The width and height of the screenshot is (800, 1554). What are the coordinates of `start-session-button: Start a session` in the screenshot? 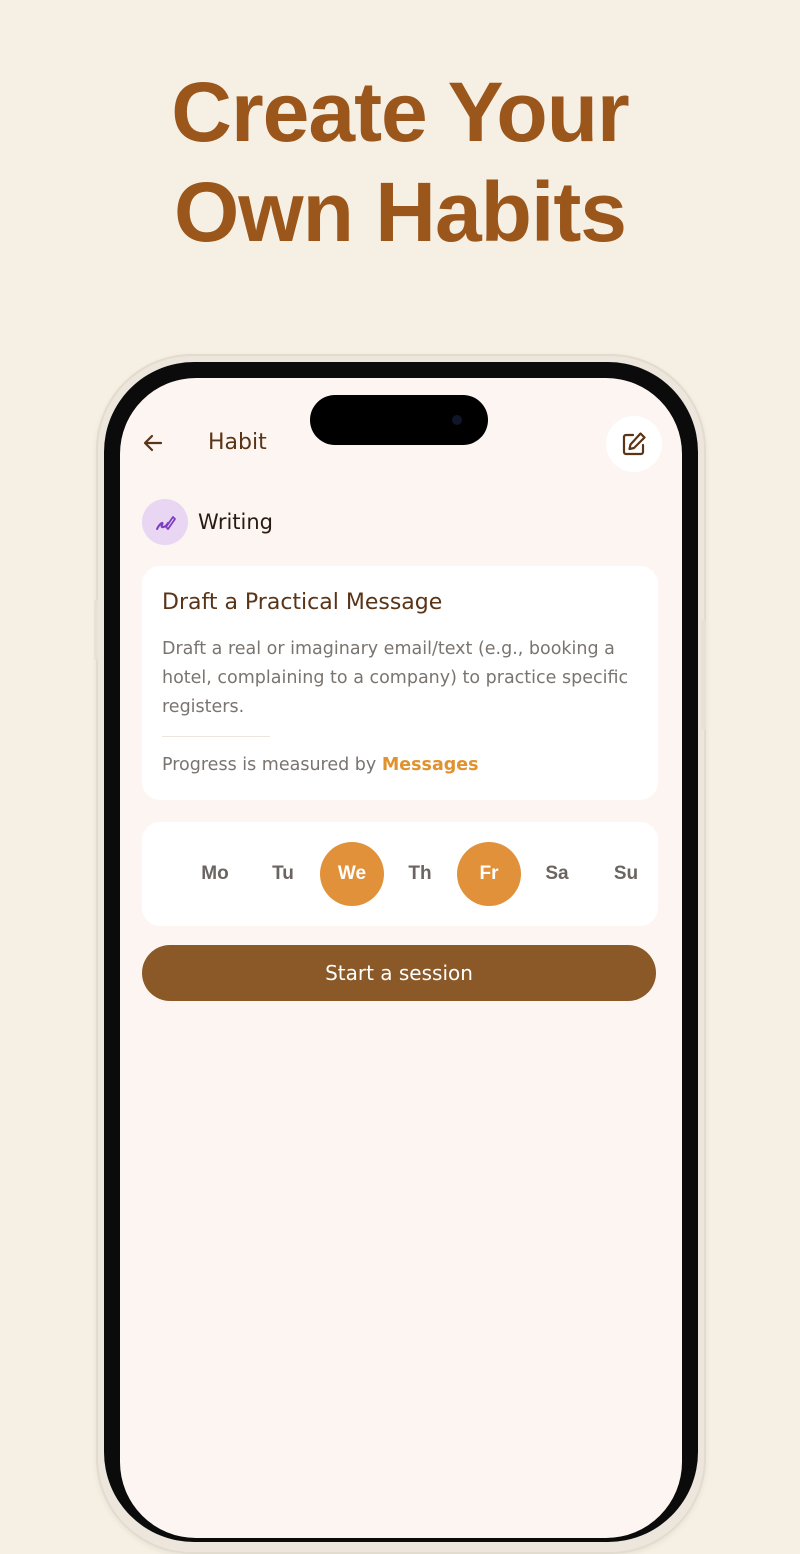 It's located at (399, 973).